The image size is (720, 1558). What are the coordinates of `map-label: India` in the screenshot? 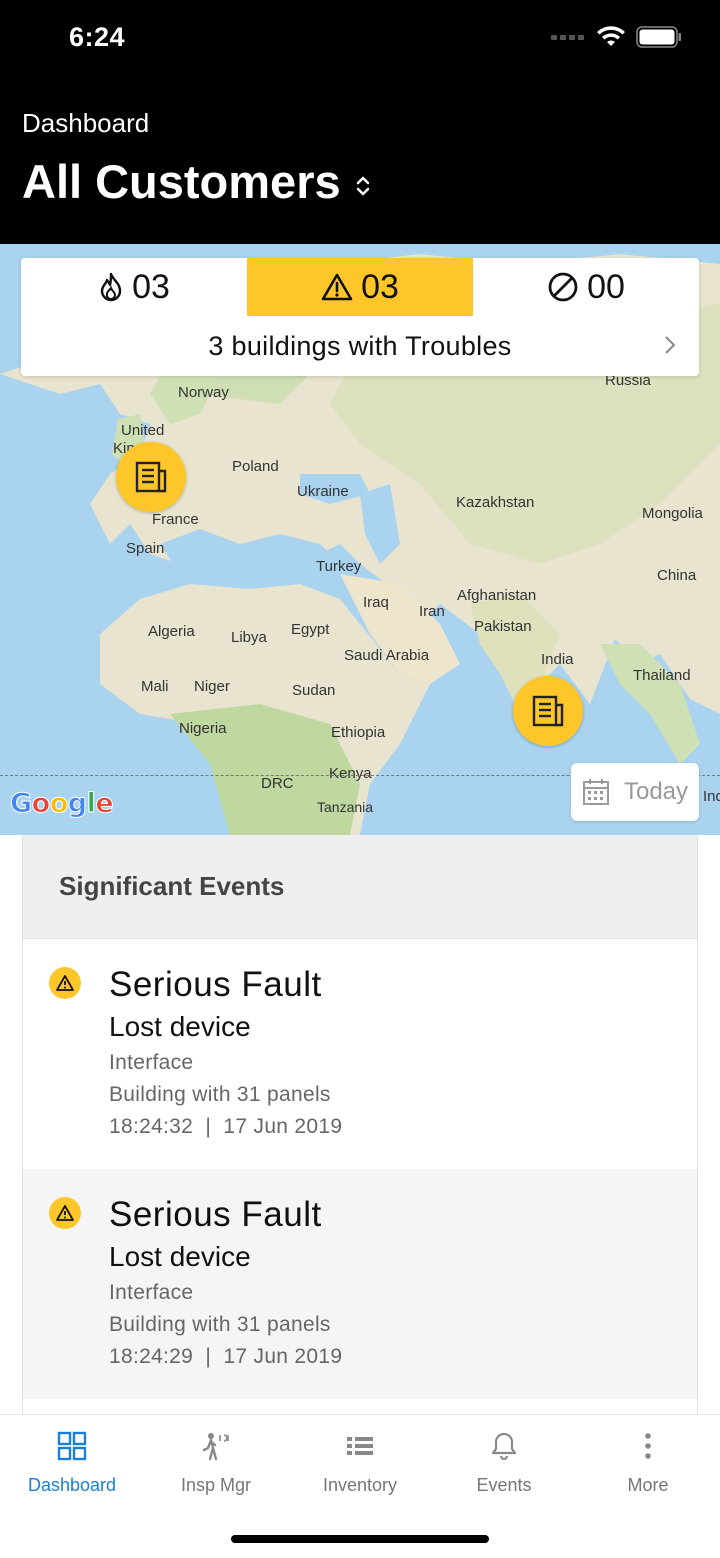 It's located at (557, 659).